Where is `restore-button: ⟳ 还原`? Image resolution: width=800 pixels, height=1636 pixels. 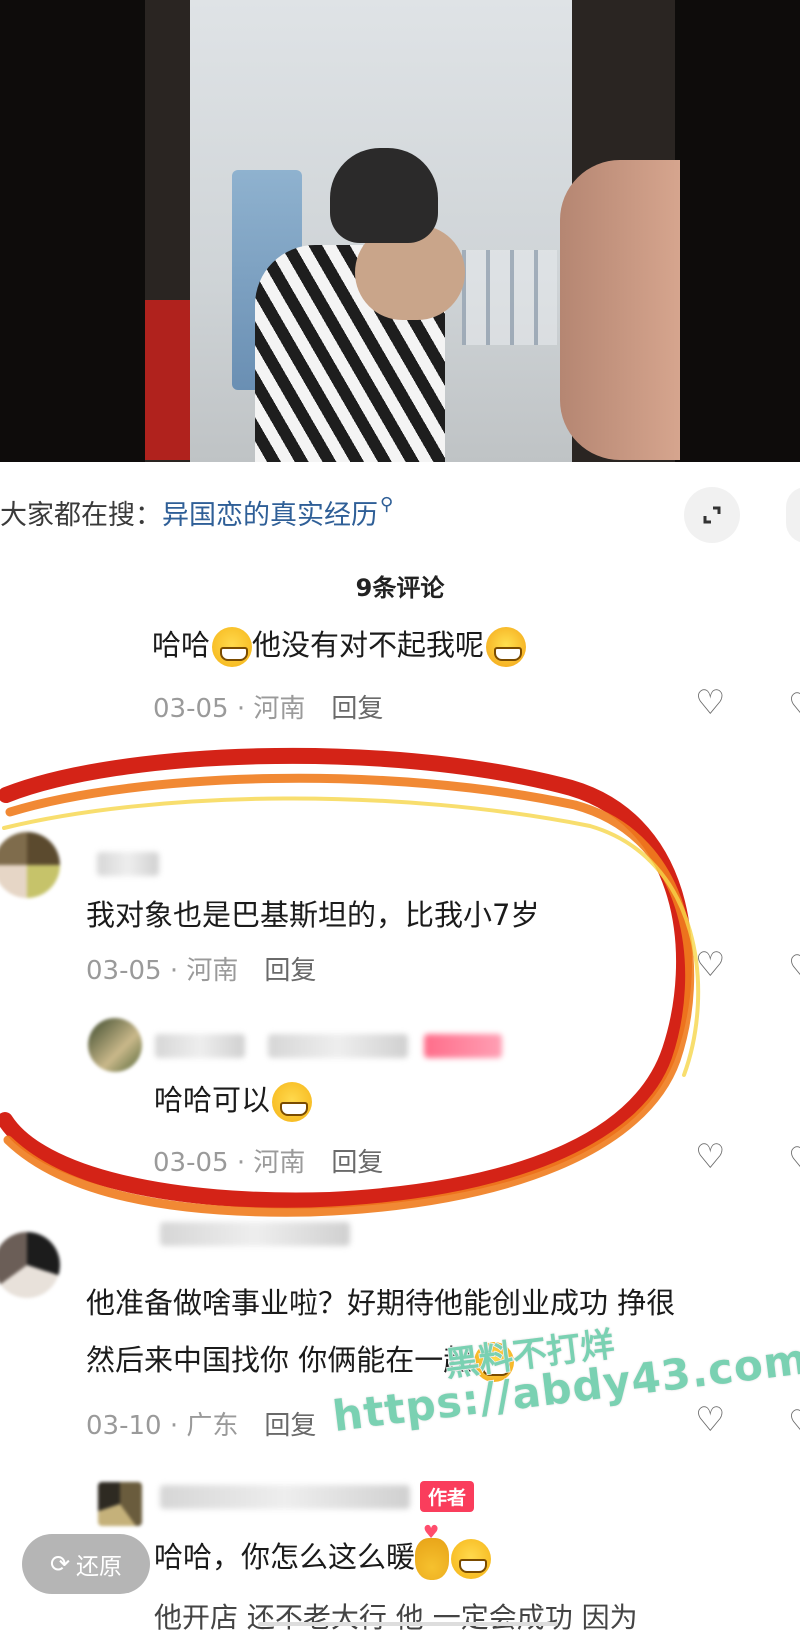 restore-button: ⟳ 还原 is located at coordinates (86, 1564).